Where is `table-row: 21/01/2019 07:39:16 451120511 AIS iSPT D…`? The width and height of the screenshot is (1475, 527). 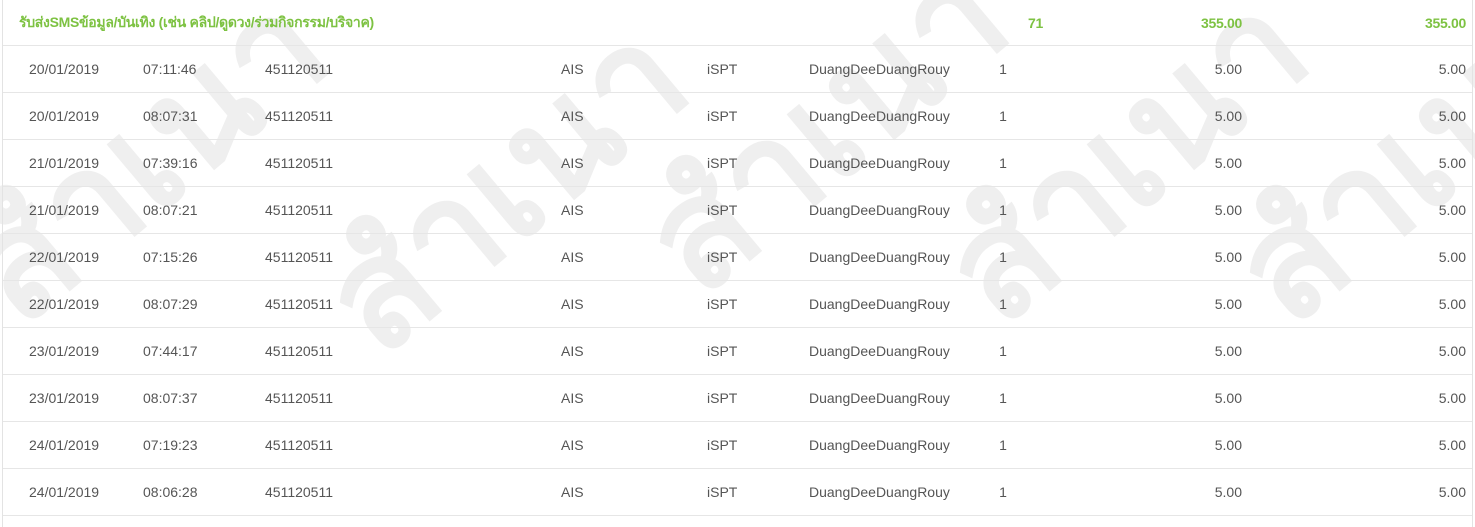 table-row: 21/01/2019 07:39:16 451120511 AIS iSPT D… is located at coordinates (737, 163).